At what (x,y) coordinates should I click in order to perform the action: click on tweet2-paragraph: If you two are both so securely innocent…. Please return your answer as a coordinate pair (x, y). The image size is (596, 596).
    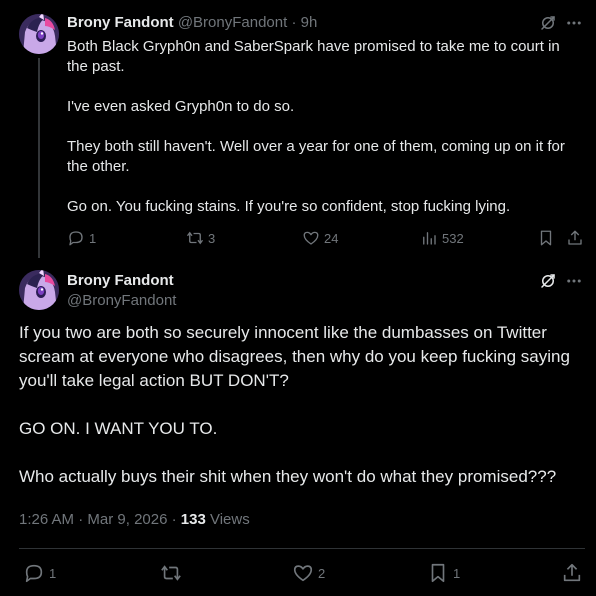
    Looking at the image, I should click on (294, 356).